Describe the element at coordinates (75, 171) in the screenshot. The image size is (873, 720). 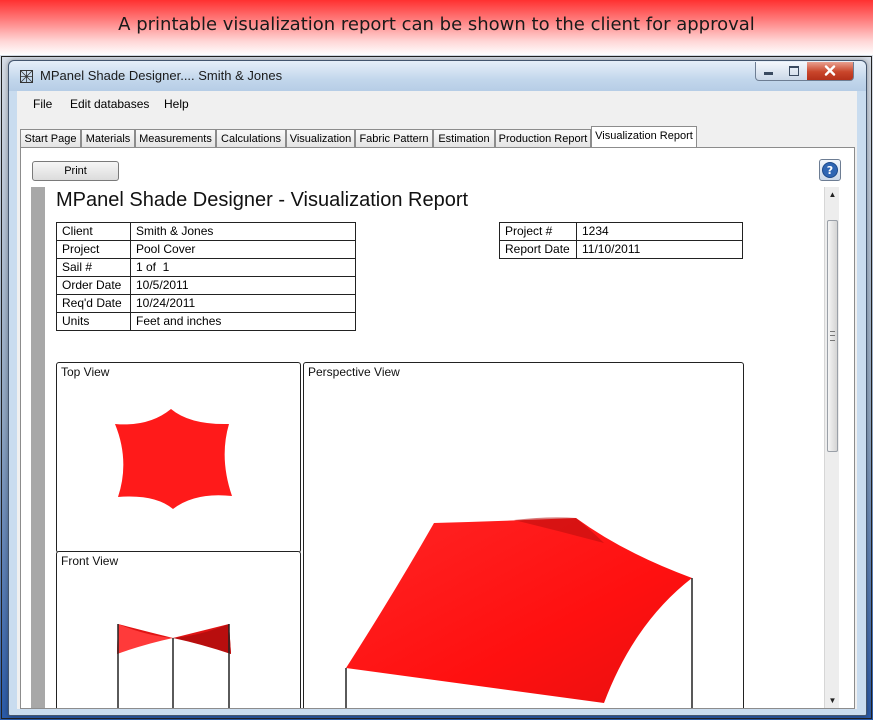
I see `print-button: Print` at that location.